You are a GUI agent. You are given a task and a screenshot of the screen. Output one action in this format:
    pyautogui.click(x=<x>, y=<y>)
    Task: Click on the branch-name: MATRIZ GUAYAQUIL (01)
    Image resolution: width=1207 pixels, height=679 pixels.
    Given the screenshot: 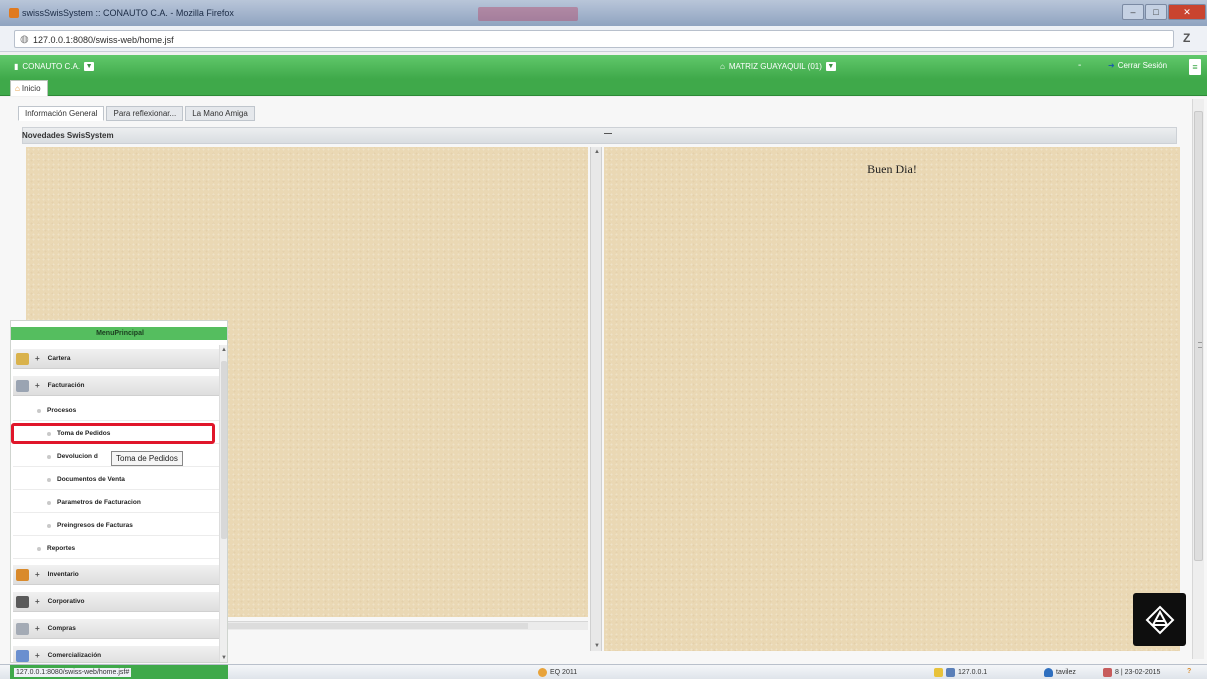 What is the action you would take?
    pyautogui.click(x=775, y=66)
    